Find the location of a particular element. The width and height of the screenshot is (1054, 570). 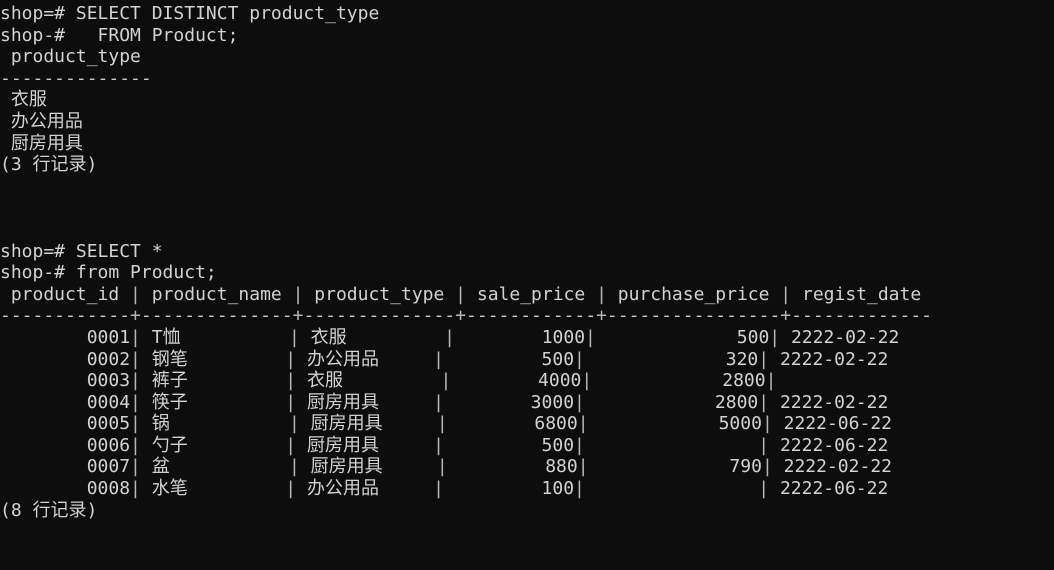

table-cell: 4000 is located at coordinates (516, 381).